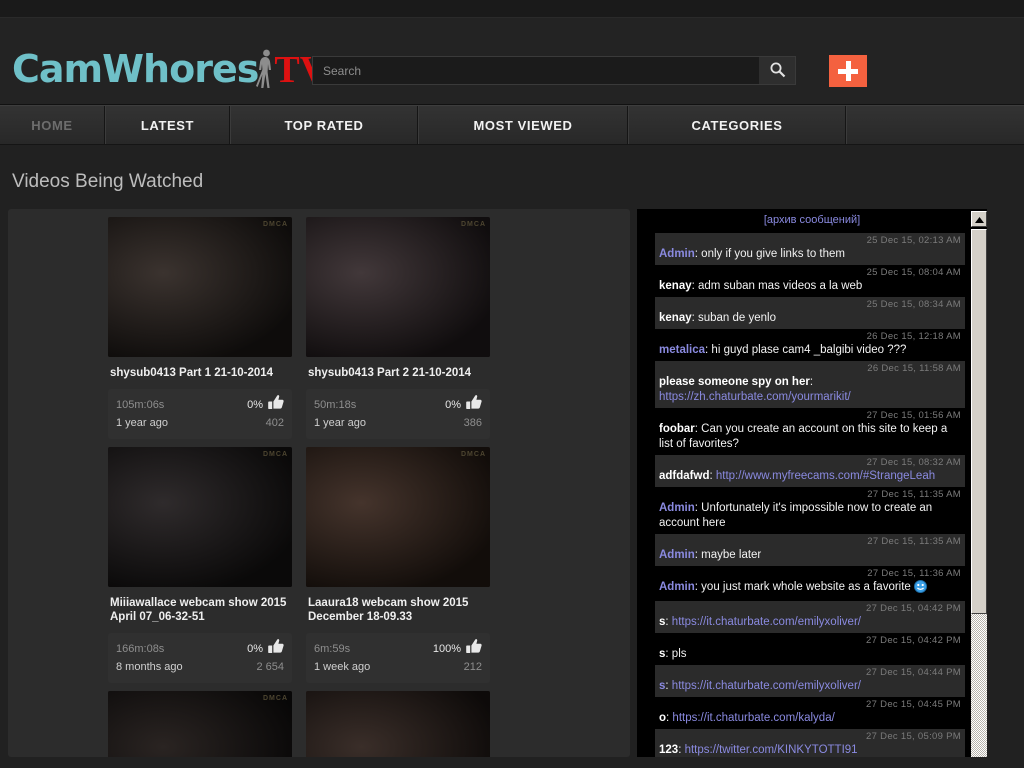 This screenshot has width=1024, height=768. What do you see at coordinates (398, 423) in the screenshot?
I see `video-meta-row-bottom: 1 year ago 386` at bounding box center [398, 423].